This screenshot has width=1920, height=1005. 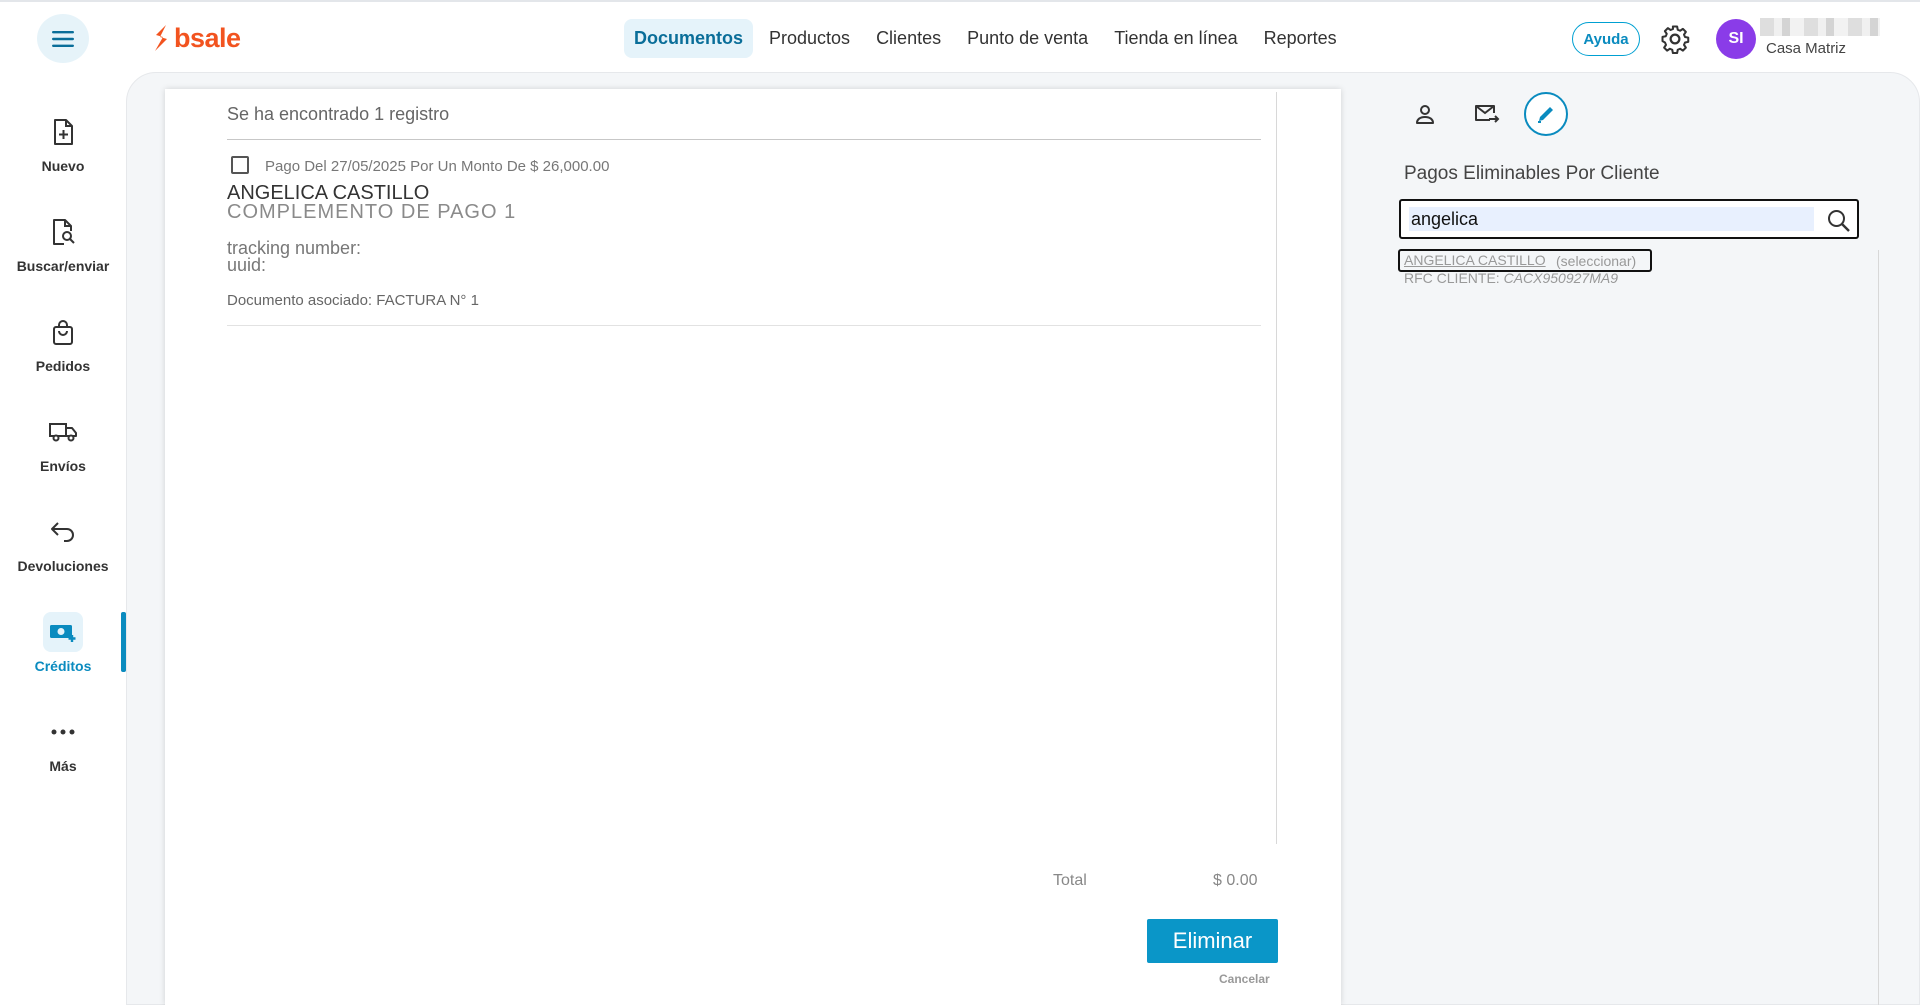 I want to click on menu-button, so click(x=63, y=38).